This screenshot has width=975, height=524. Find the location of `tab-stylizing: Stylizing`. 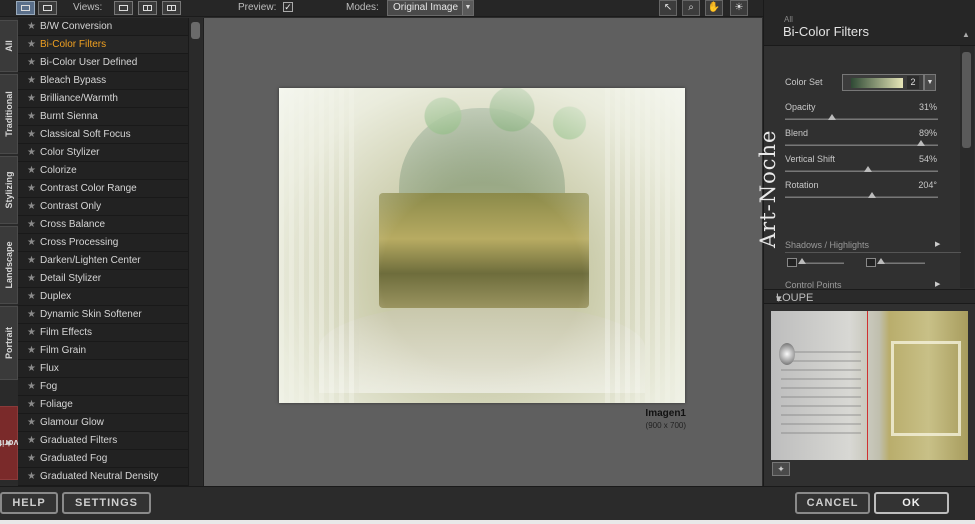

tab-stylizing: Stylizing is located at coordinates (9, 190).